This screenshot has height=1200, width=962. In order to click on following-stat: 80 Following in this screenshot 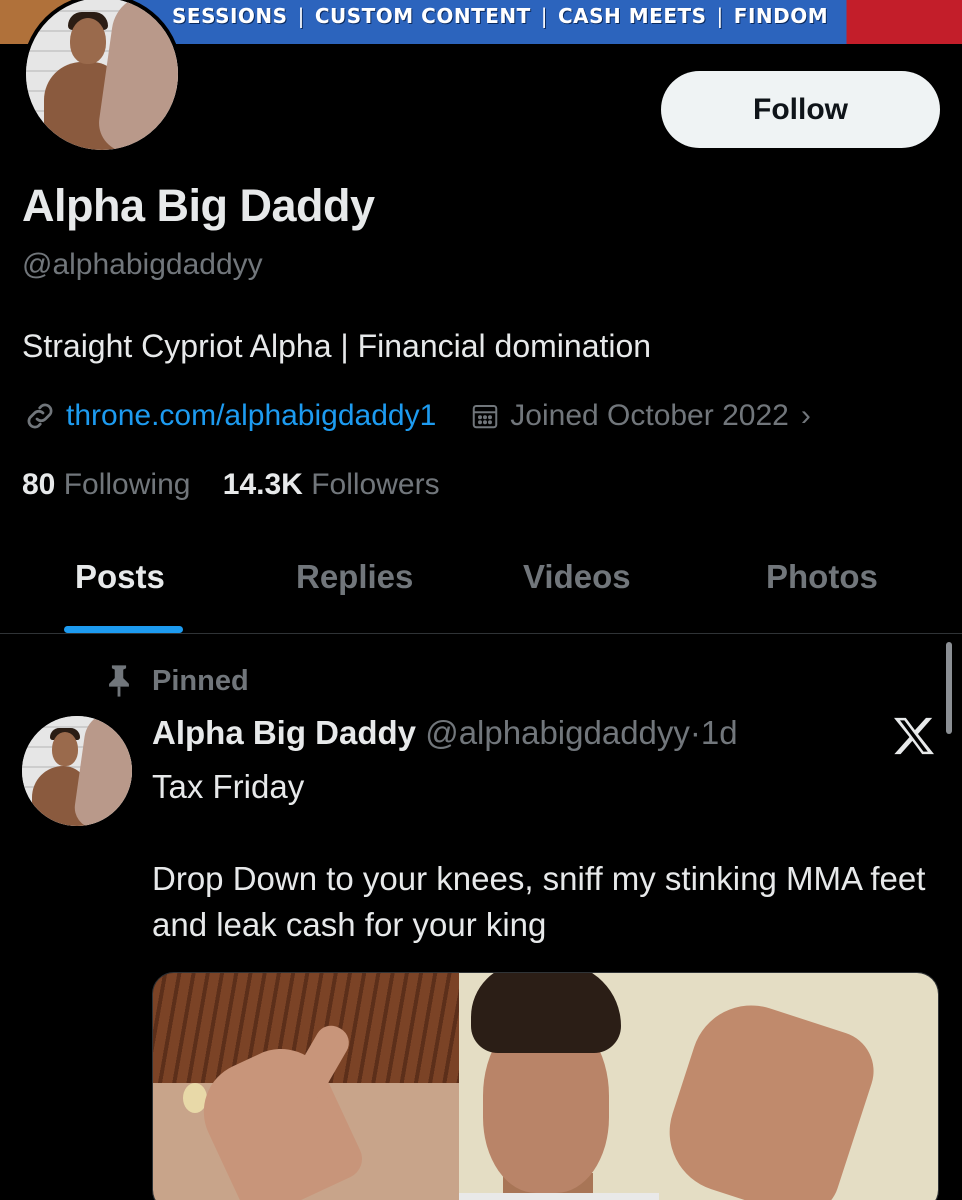, I will do `click(106, 484)`.